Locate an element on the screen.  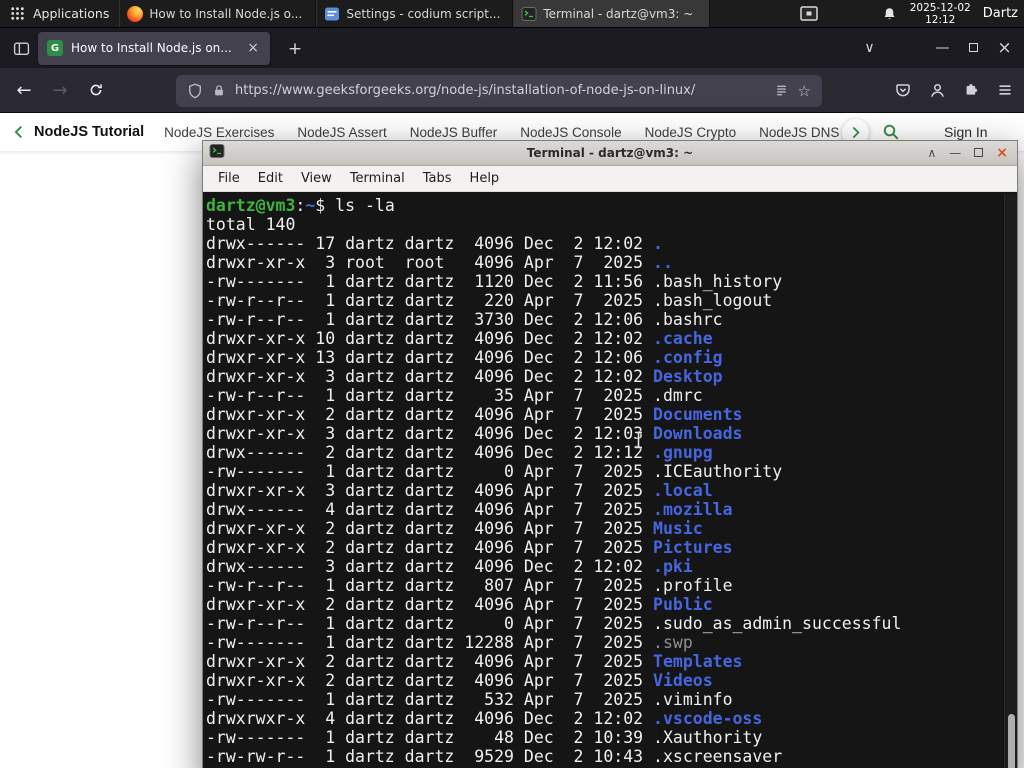
back-button: ← is located at coordinates (24, 90).